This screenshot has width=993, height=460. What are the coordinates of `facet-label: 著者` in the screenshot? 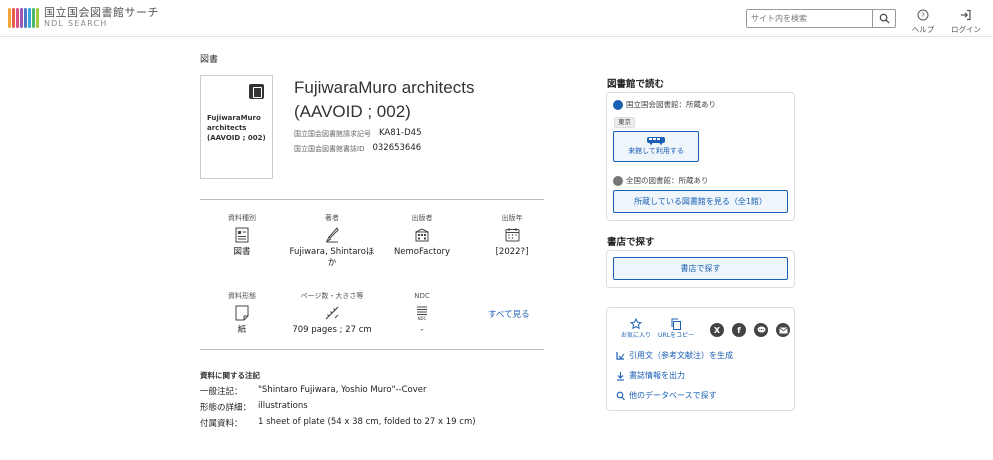 It's located at (332, 218).